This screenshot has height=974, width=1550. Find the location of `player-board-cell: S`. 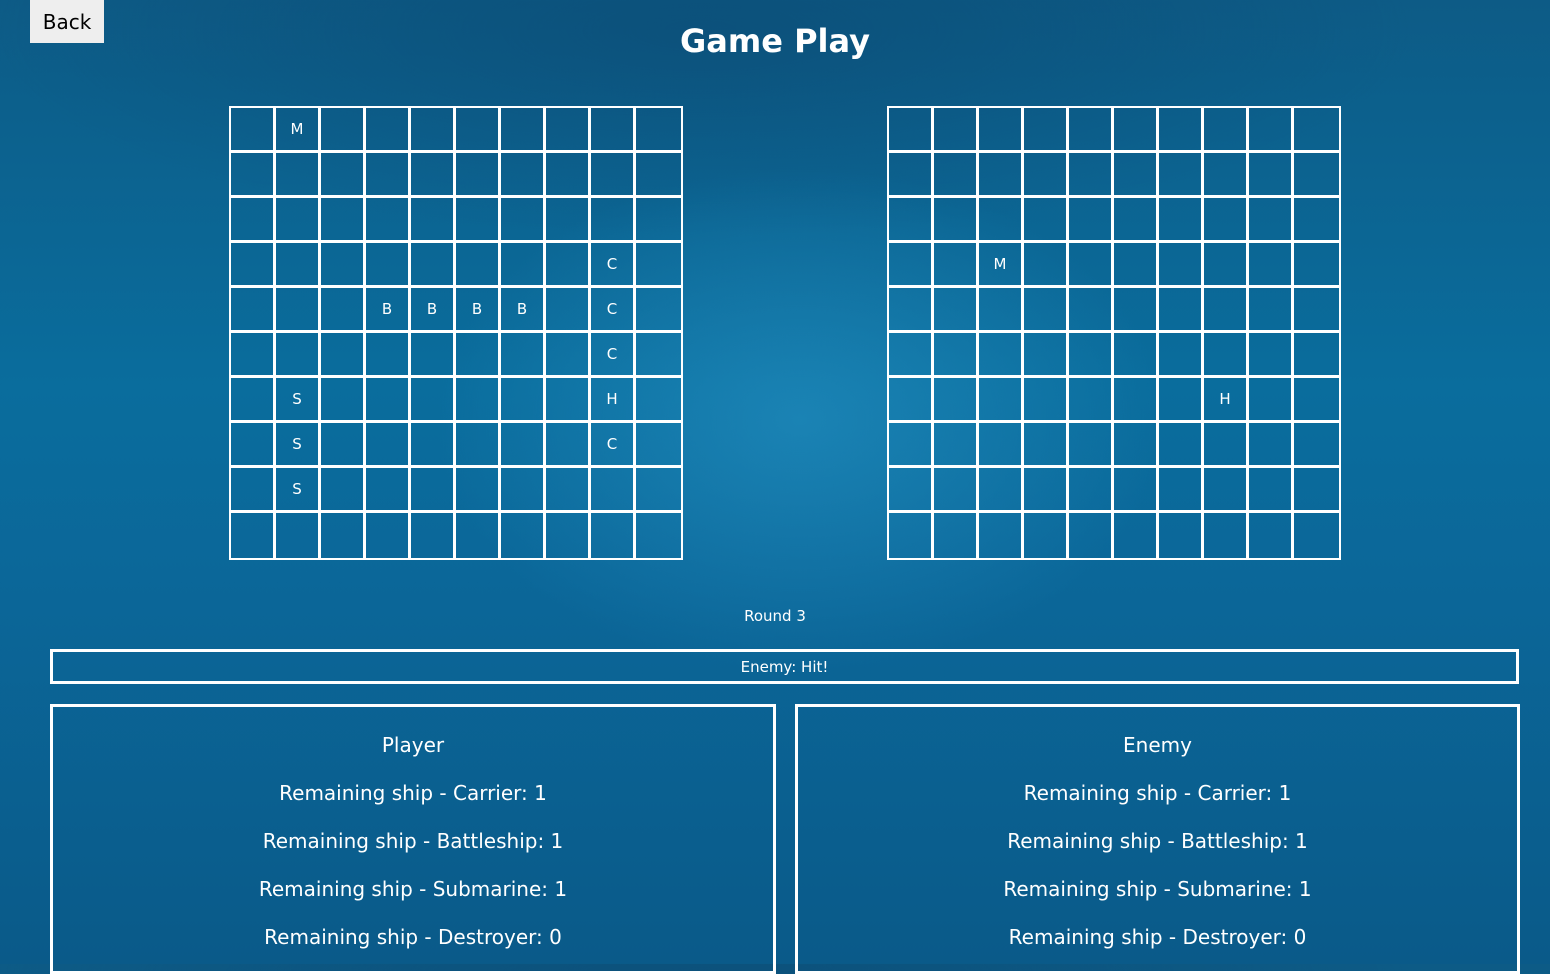

player-board-cell: S is located at coordinates (298, 445).